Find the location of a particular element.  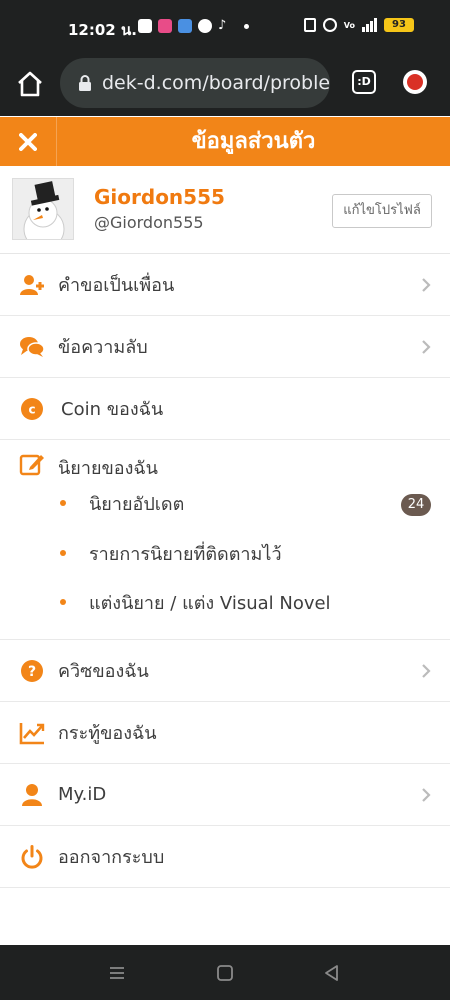

chat-bubbles-icon is located at coordinates (32, 347).